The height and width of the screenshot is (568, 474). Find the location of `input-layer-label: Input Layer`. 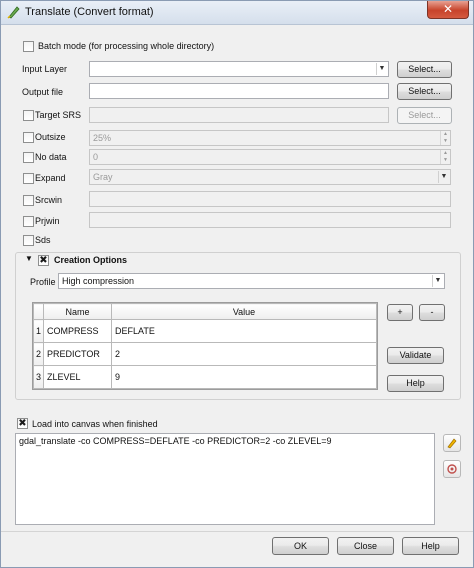

input-layer-label: Input Layer is located at coordinates (45, 69).